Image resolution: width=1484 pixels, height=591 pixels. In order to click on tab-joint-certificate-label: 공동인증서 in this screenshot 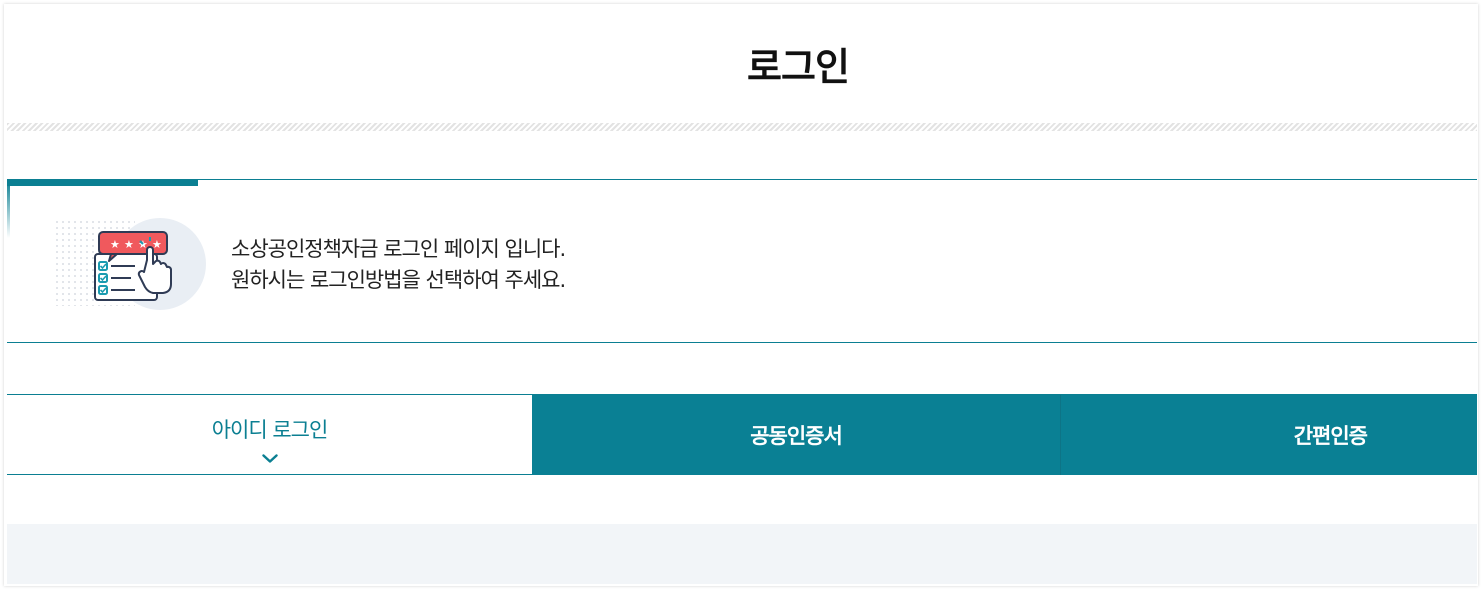, I will do `click(796, 436)`.